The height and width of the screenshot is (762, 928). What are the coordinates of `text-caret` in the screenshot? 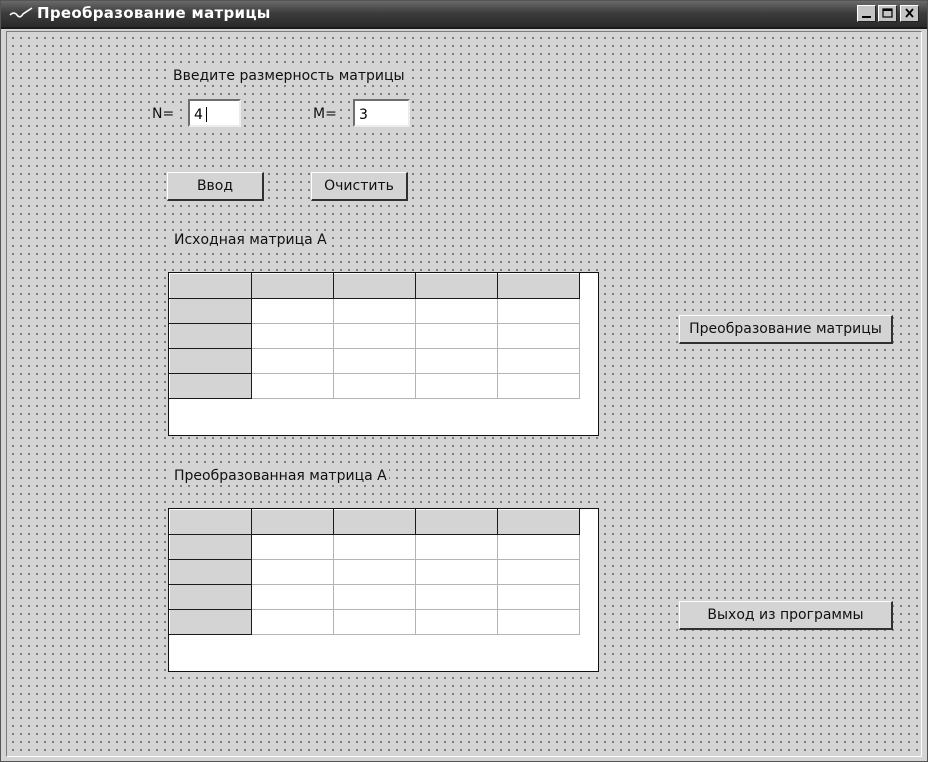 It's located at (206, 114).